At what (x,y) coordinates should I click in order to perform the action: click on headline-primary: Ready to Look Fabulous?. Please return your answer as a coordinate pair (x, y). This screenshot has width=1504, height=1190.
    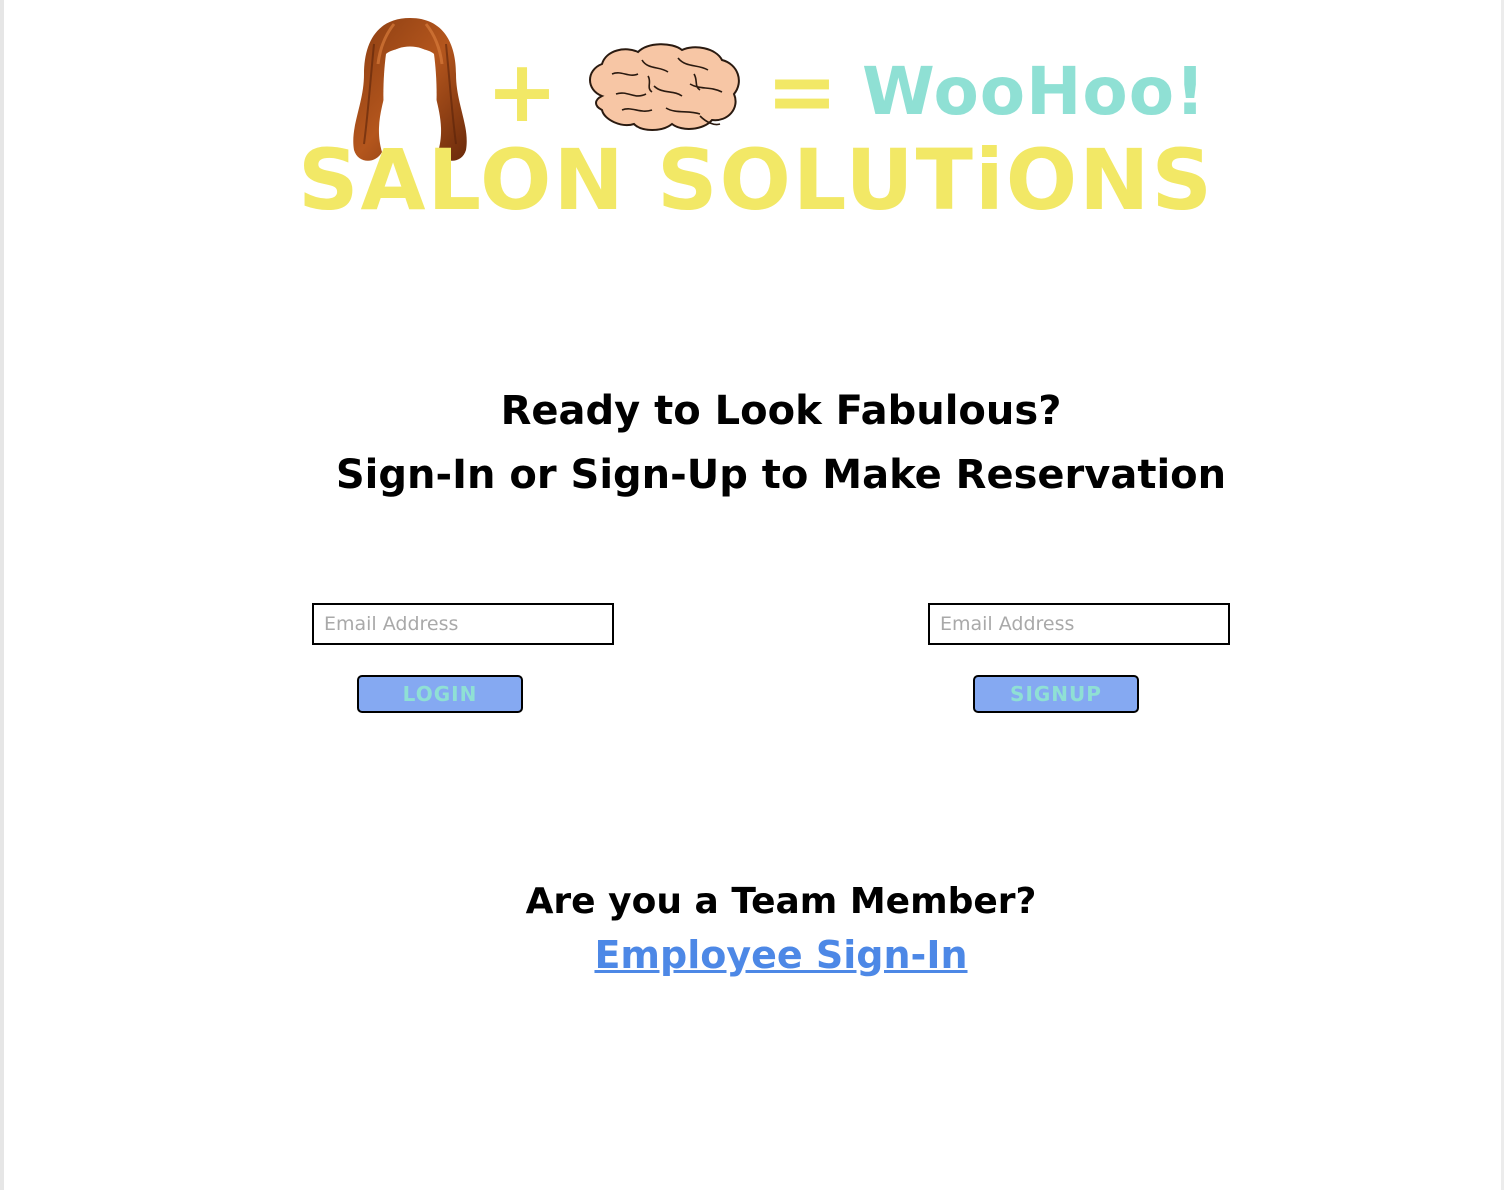
    Looking at the image, I should click on (781, 411).